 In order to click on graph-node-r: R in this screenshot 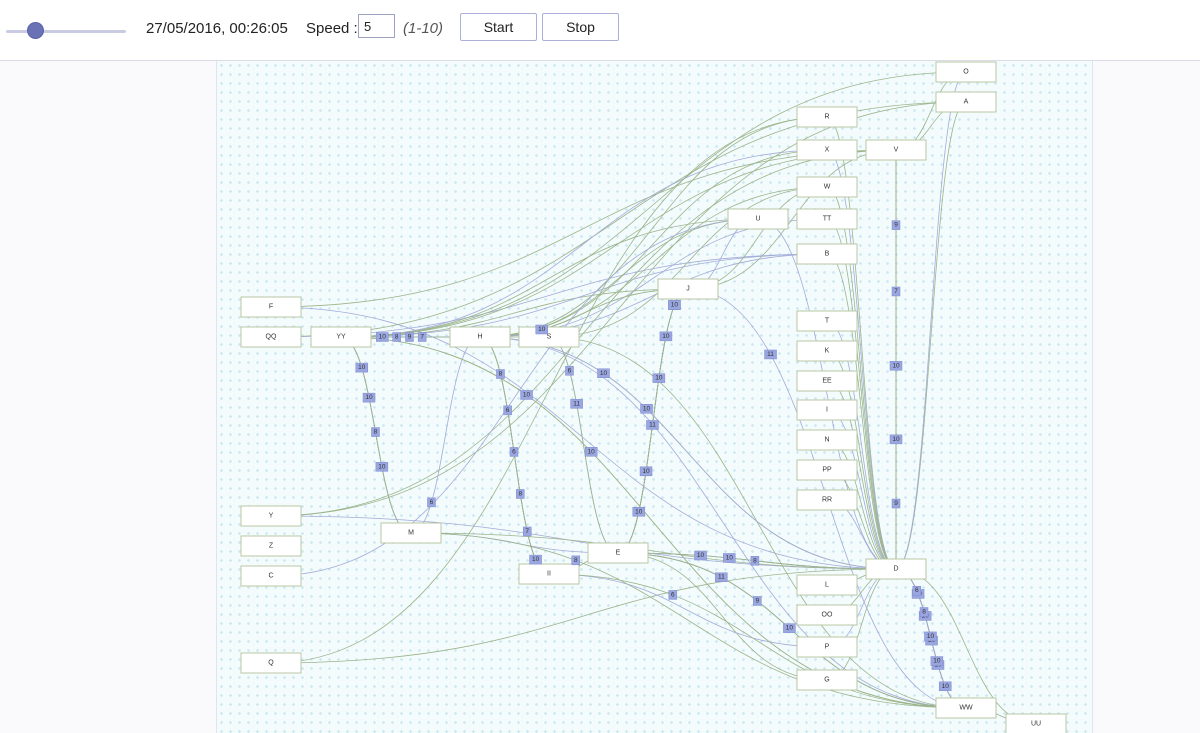, I will do `click(827, 117)`.